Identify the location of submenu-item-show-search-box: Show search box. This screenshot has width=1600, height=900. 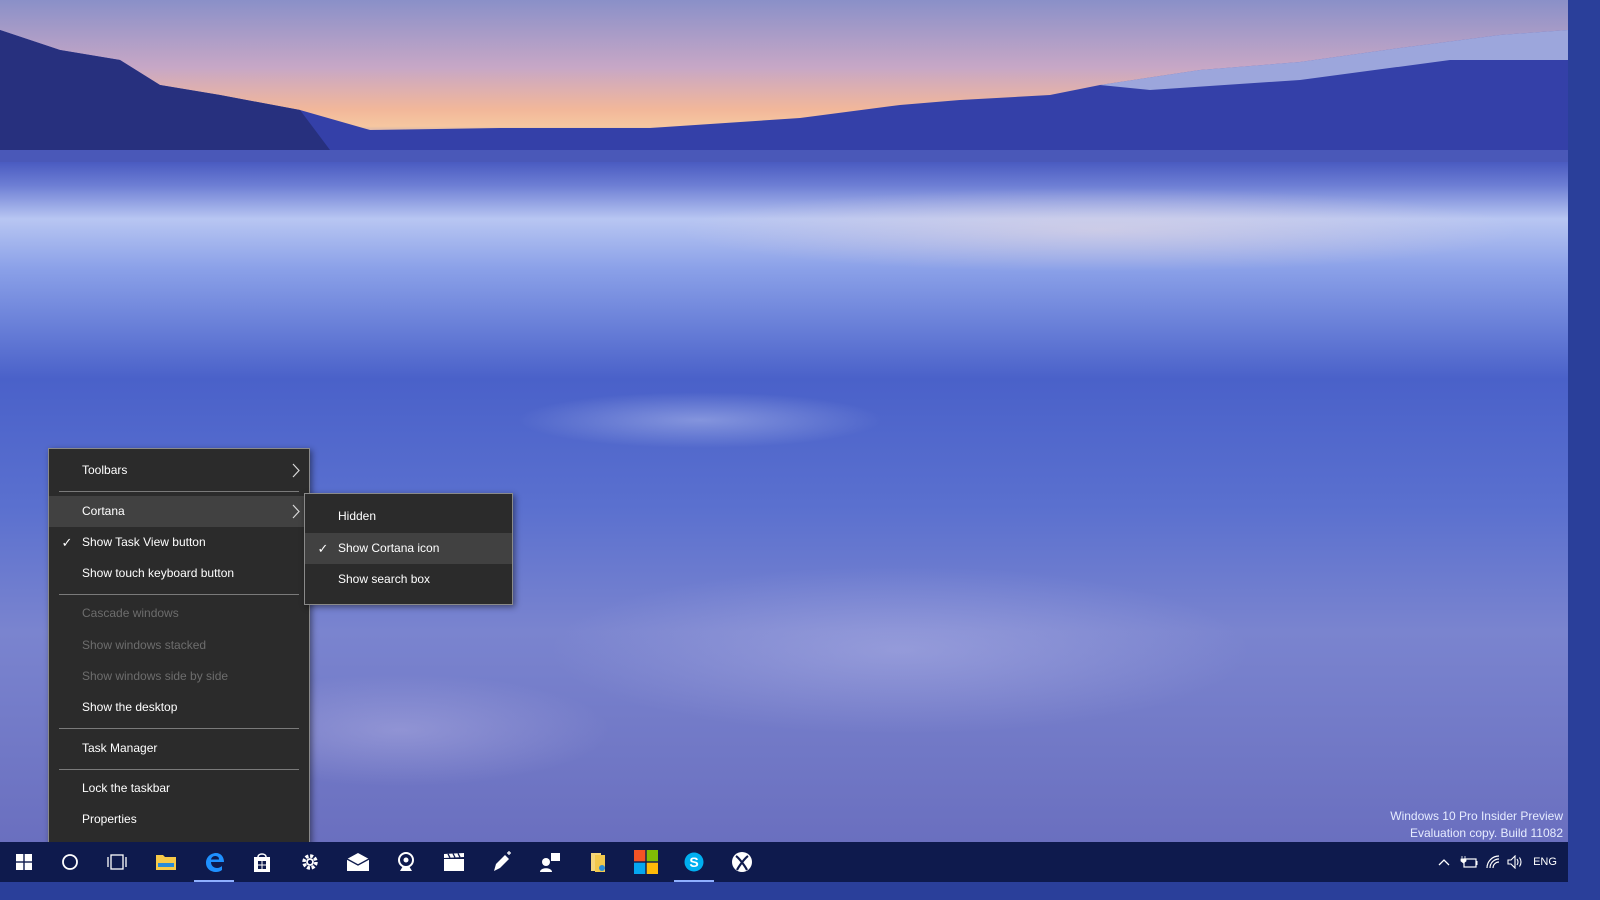
(408, 579).